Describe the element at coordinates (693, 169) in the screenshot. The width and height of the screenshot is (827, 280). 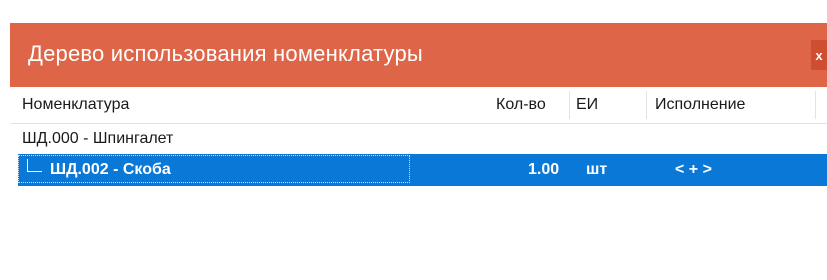
I see `row-variant: < + >` at that location.